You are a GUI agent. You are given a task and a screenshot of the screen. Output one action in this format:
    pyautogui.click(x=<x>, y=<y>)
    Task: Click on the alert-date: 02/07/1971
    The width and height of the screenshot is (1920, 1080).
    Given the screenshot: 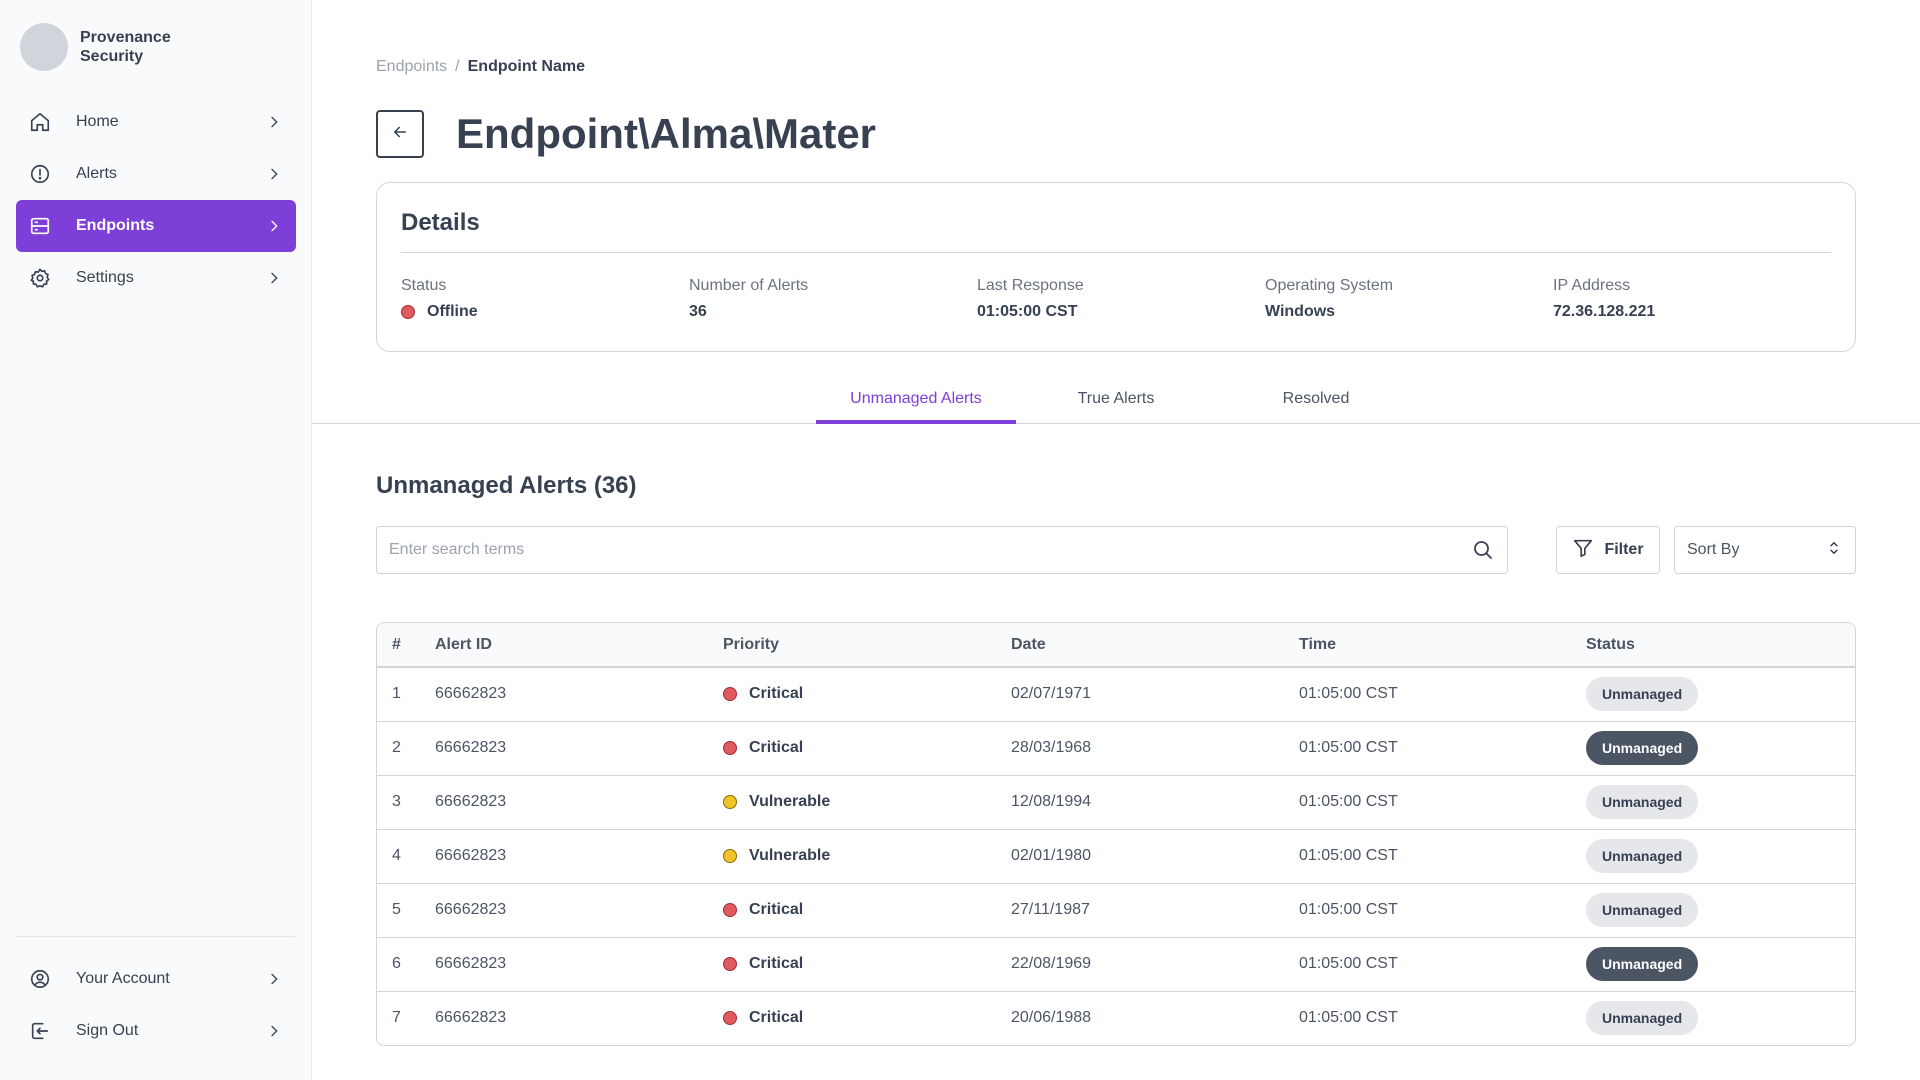 What is the action you would take?
    pyautogui.click(x=1051, y=694)
    